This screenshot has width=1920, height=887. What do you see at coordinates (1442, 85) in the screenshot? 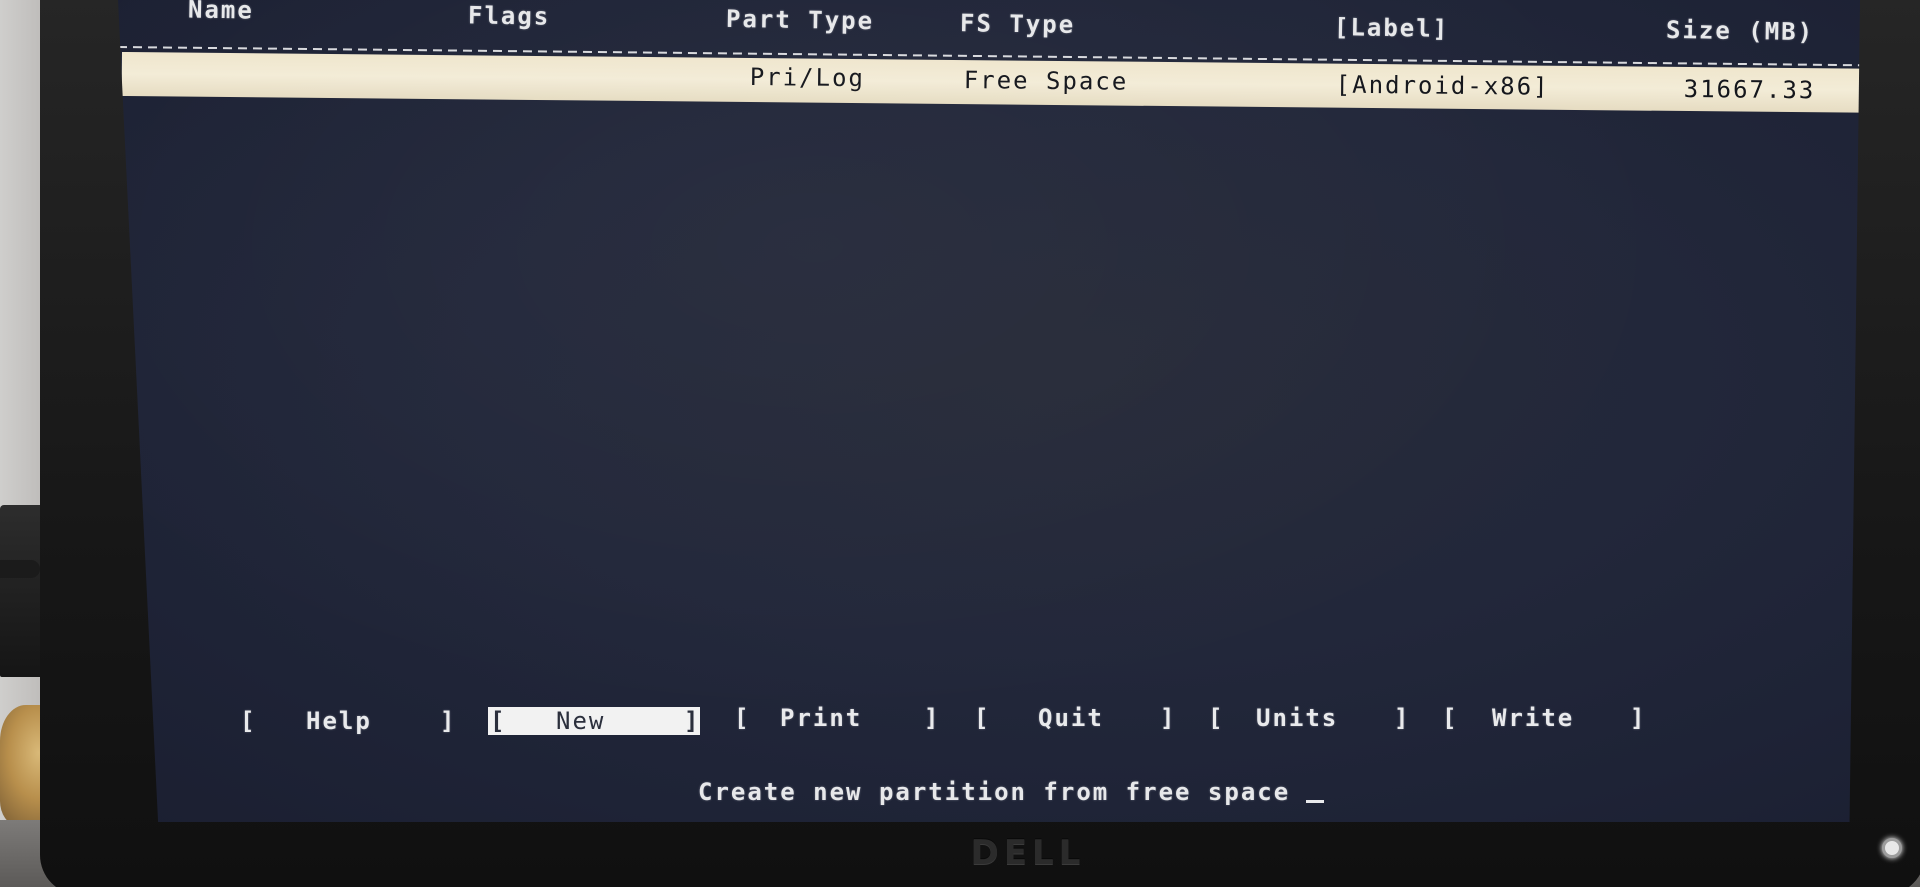
I see `cell-label: [Android-x86]` at bounding box center [1442, 85].